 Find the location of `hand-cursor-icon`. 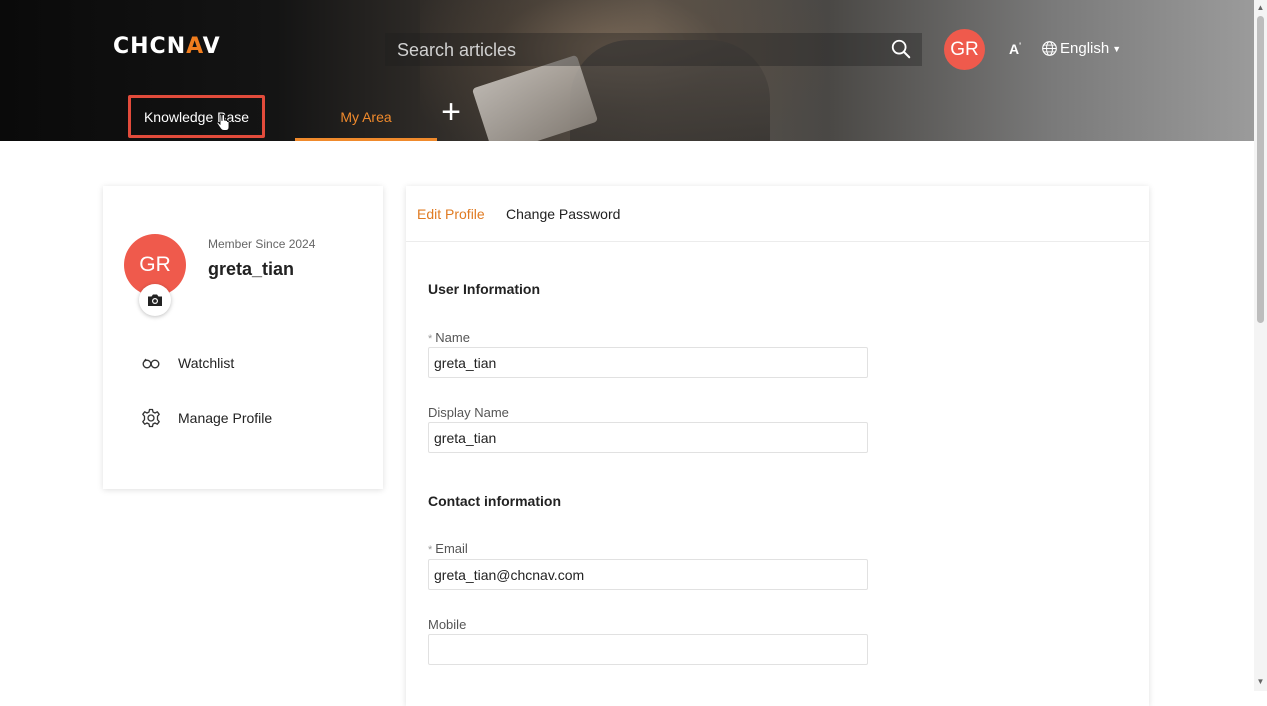

hand-cursor-icon is located at coordinates (223, 122).